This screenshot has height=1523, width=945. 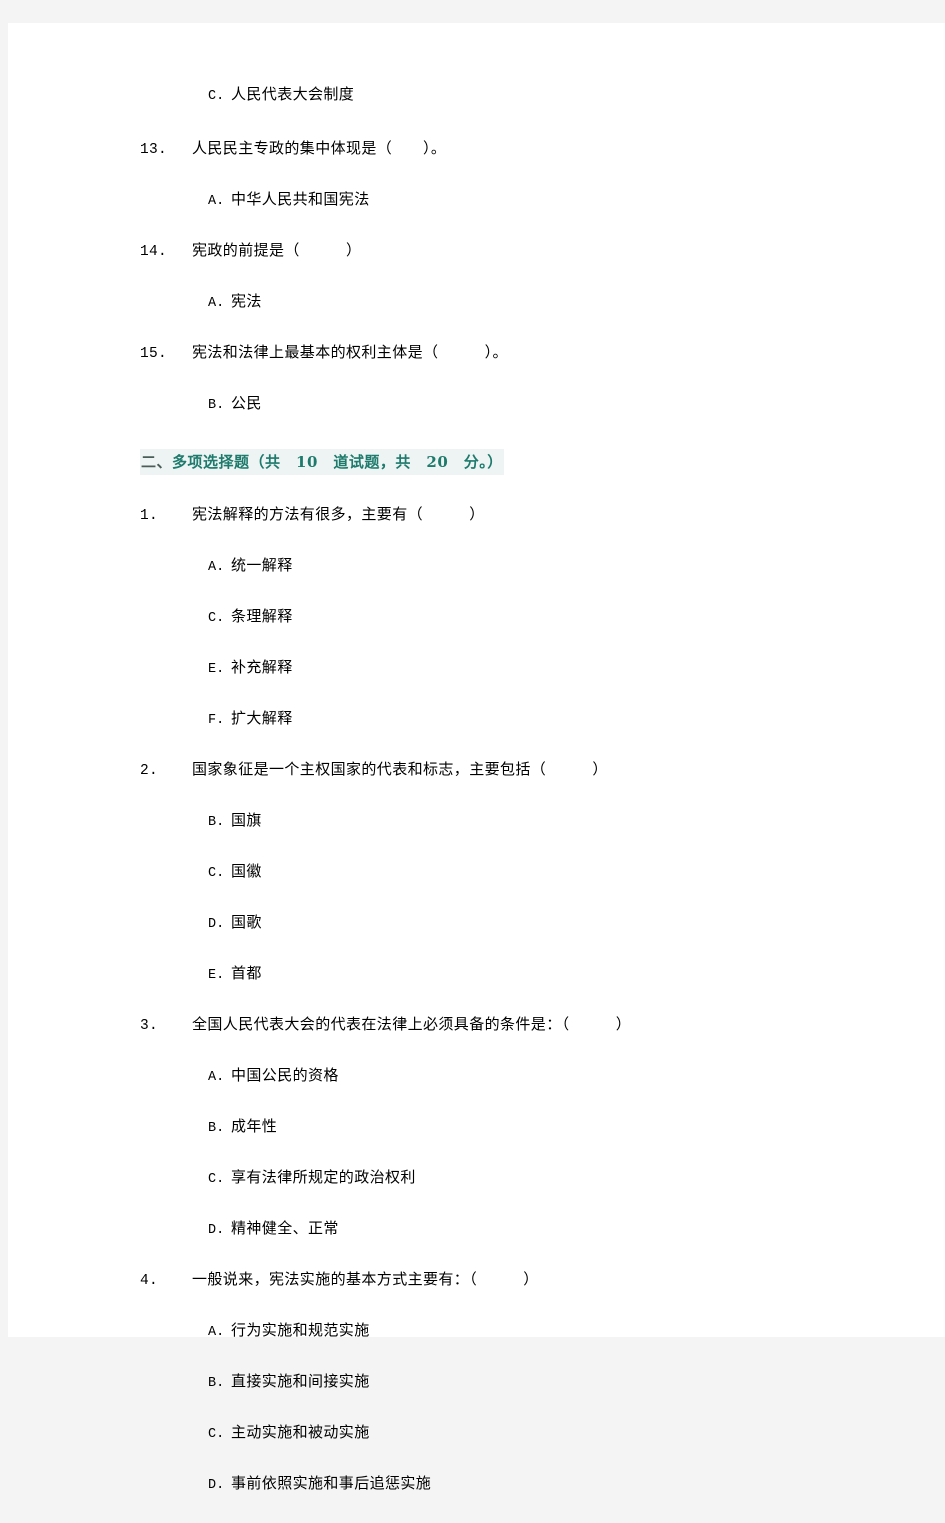 I want to click on option-text: 中华人民共和国宪法, so click(x=300, y=199).